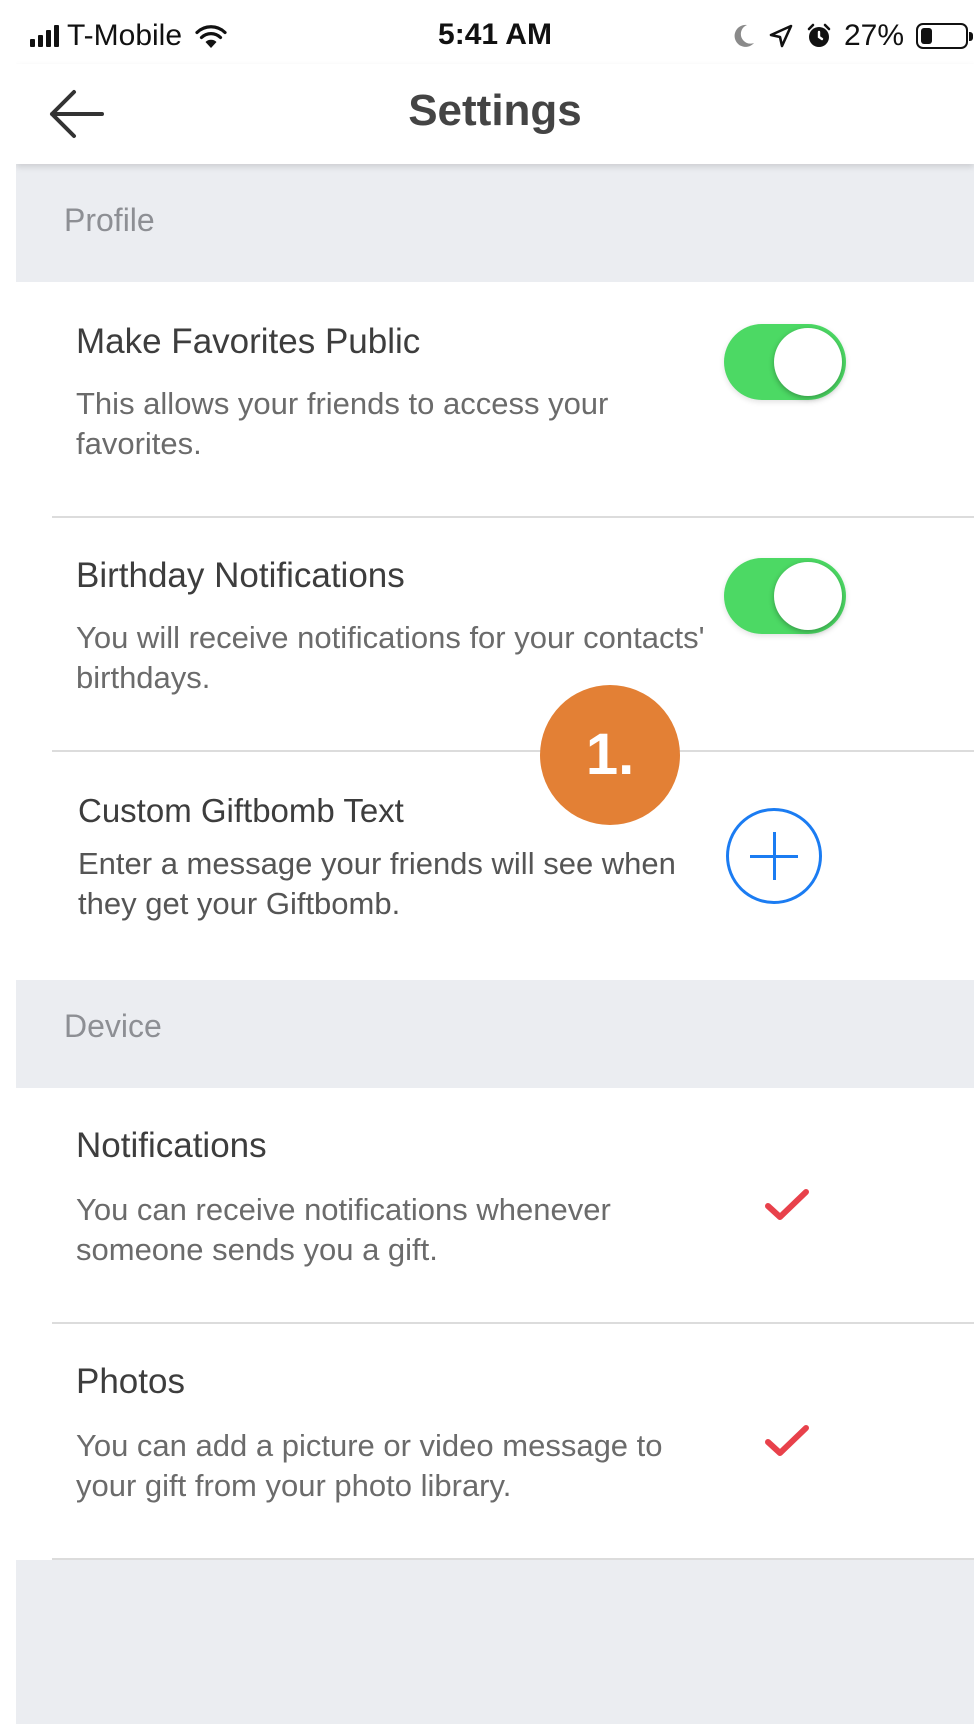  Describe the element at coordinates (610, 755) in the screenshot. I see `step-badge: 1.` at that location.